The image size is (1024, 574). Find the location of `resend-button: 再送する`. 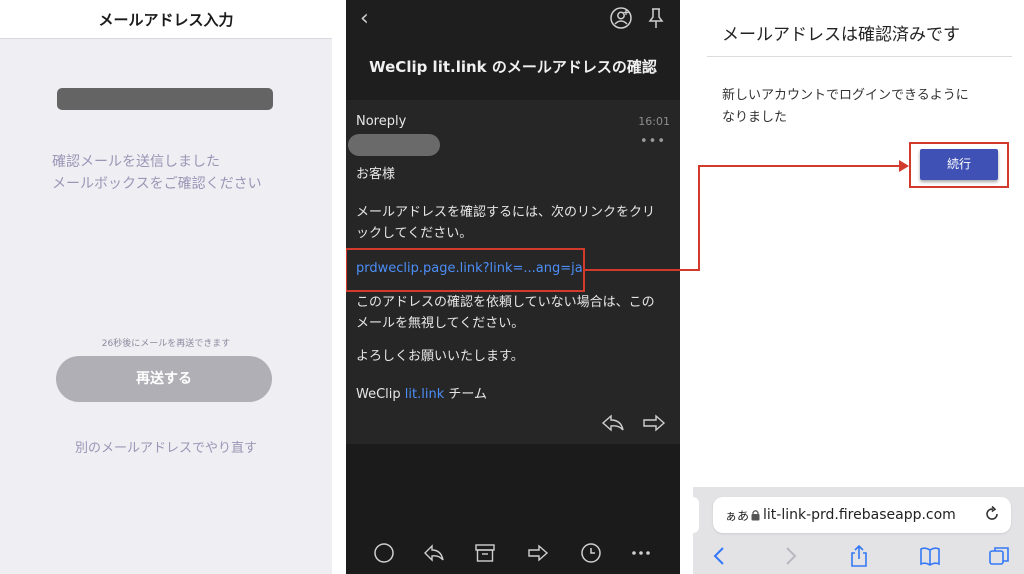

resend-button: 再送する is located at coordinates (164, 379).